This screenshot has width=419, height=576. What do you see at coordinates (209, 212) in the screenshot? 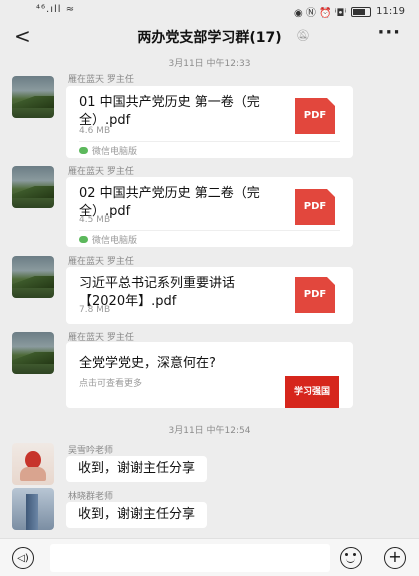
I see `file-message-card: 02 中国共产党历史 第二卷（完全）.pdf 4.5 MB PDF 微信电脑版` at bounding box center [209, 212].